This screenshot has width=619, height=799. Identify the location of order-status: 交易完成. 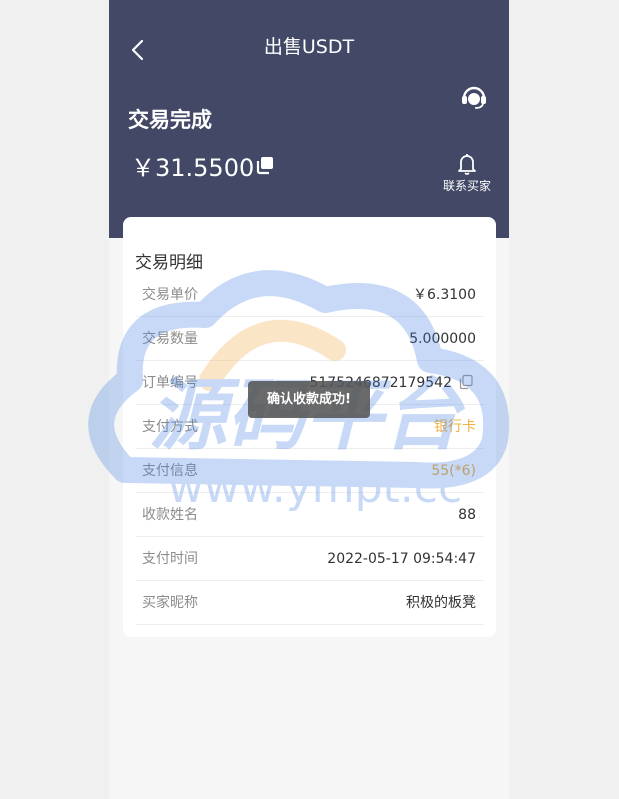
(170, 120).